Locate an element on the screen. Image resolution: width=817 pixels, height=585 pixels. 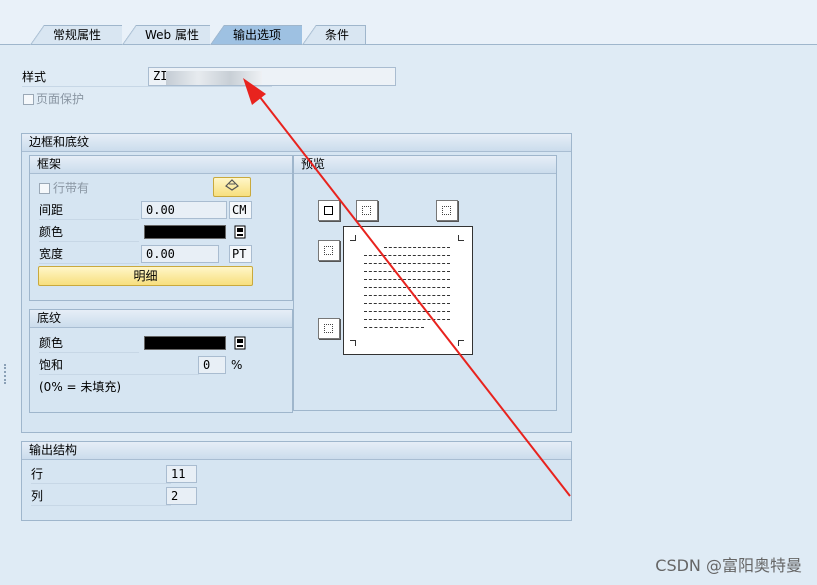
watermark: CSDN @富阳奥特曼 is located at coordinates (728, 565).